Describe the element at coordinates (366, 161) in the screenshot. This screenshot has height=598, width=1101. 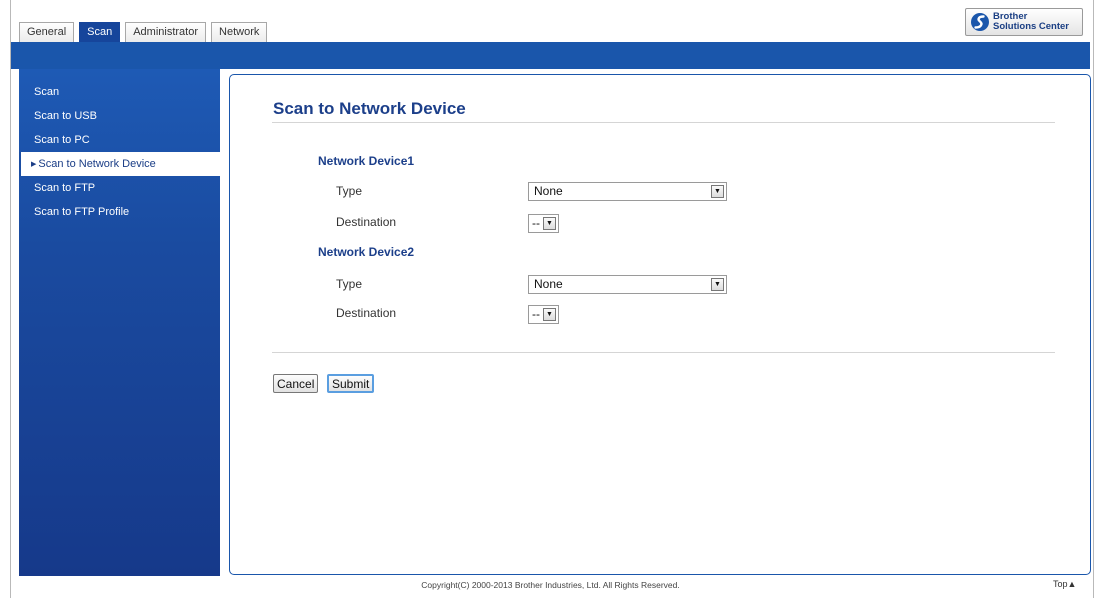
I see `network-device1-heading: Network Device1` at that location.